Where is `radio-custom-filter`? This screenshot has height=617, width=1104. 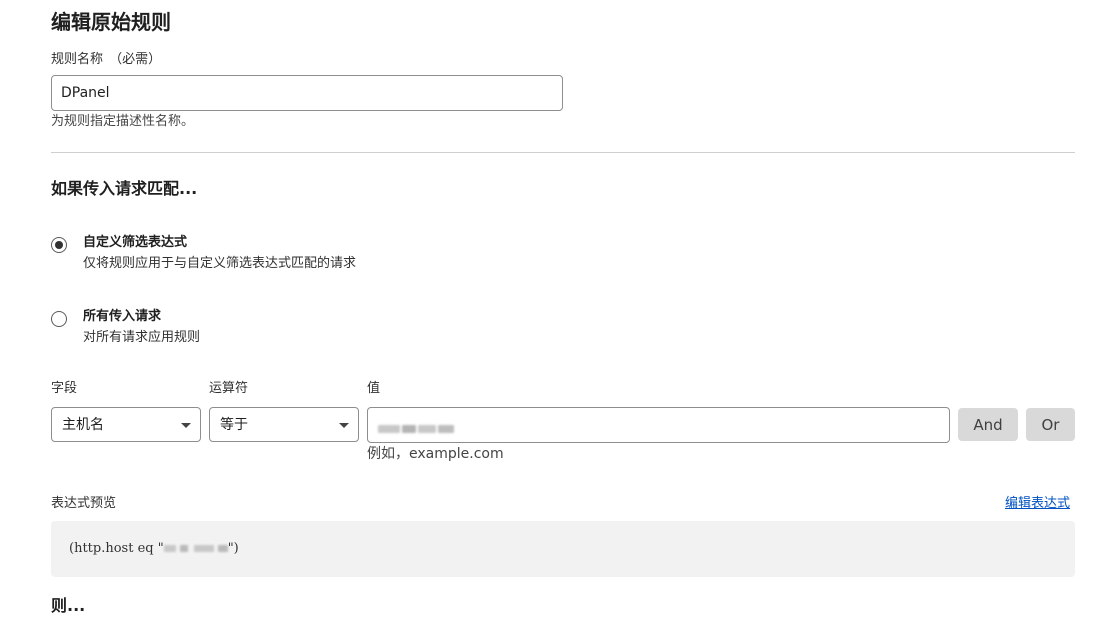
radio-custom-filter is located at coordinates (59, 245).